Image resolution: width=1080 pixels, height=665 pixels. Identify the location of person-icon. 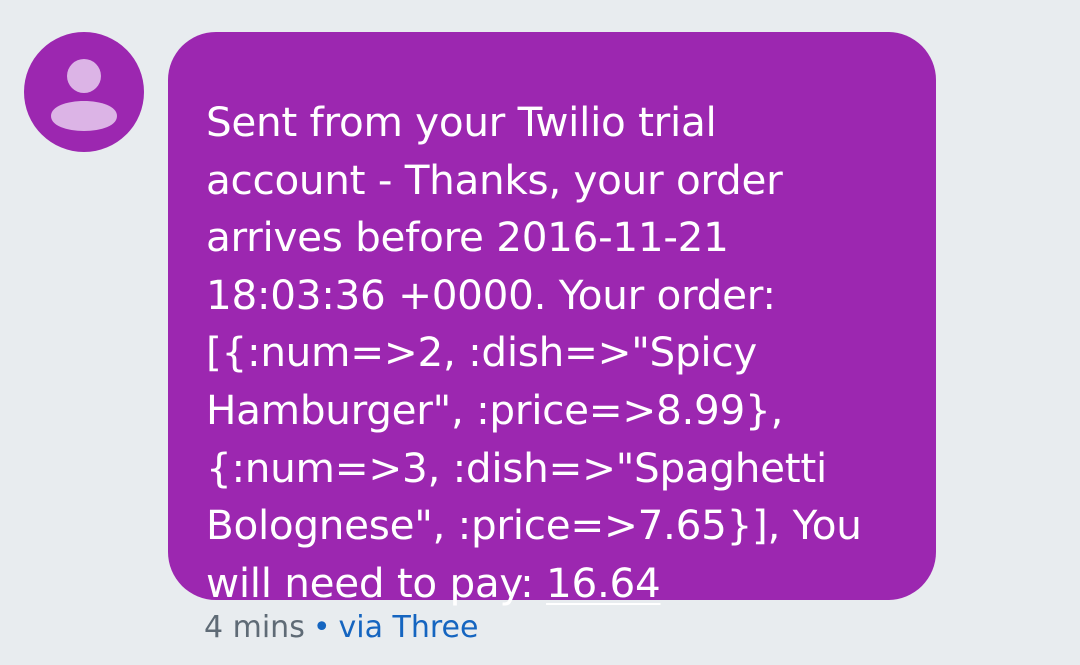
(84, 95).